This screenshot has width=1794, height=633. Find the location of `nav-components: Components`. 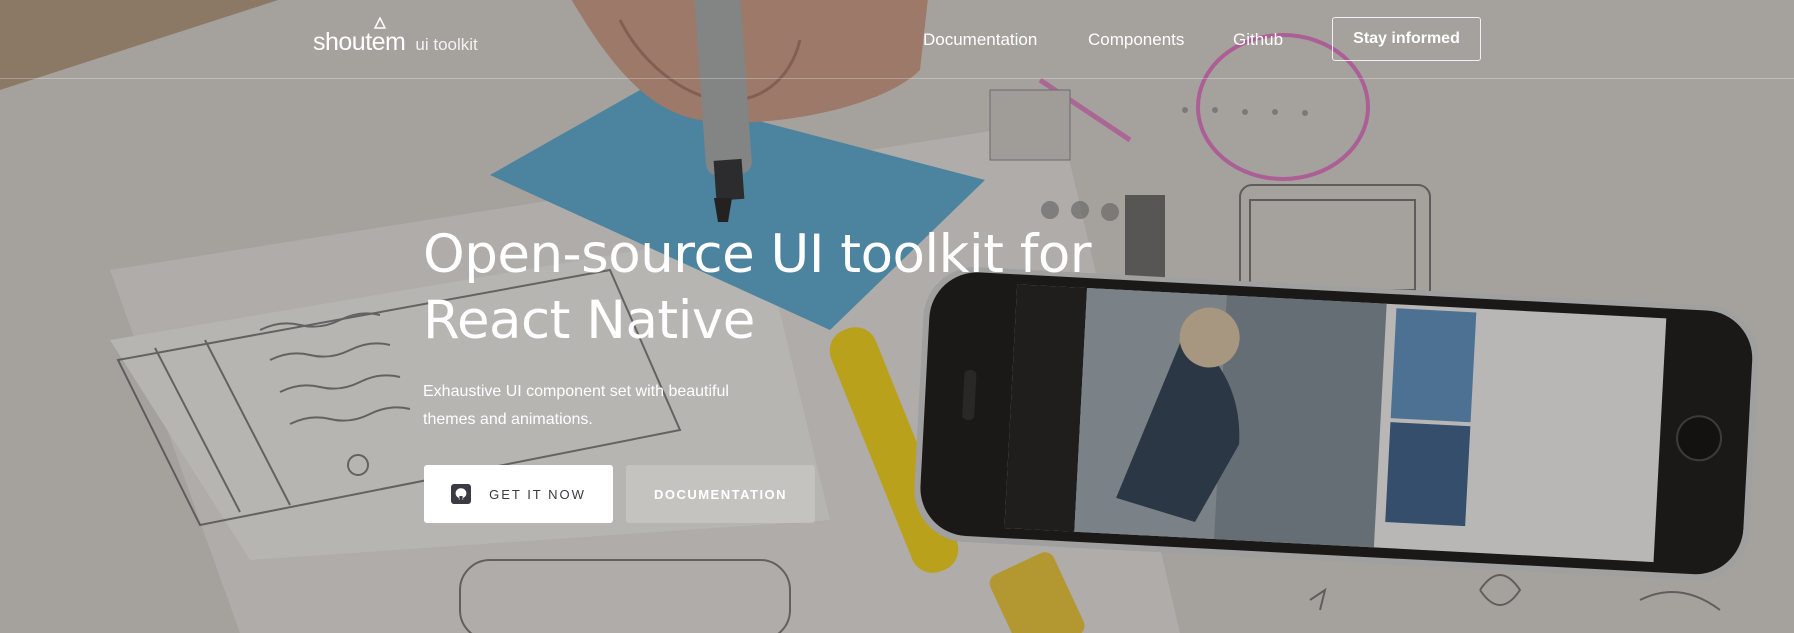

nav-components: Components is located at coordinates (1136, 40).